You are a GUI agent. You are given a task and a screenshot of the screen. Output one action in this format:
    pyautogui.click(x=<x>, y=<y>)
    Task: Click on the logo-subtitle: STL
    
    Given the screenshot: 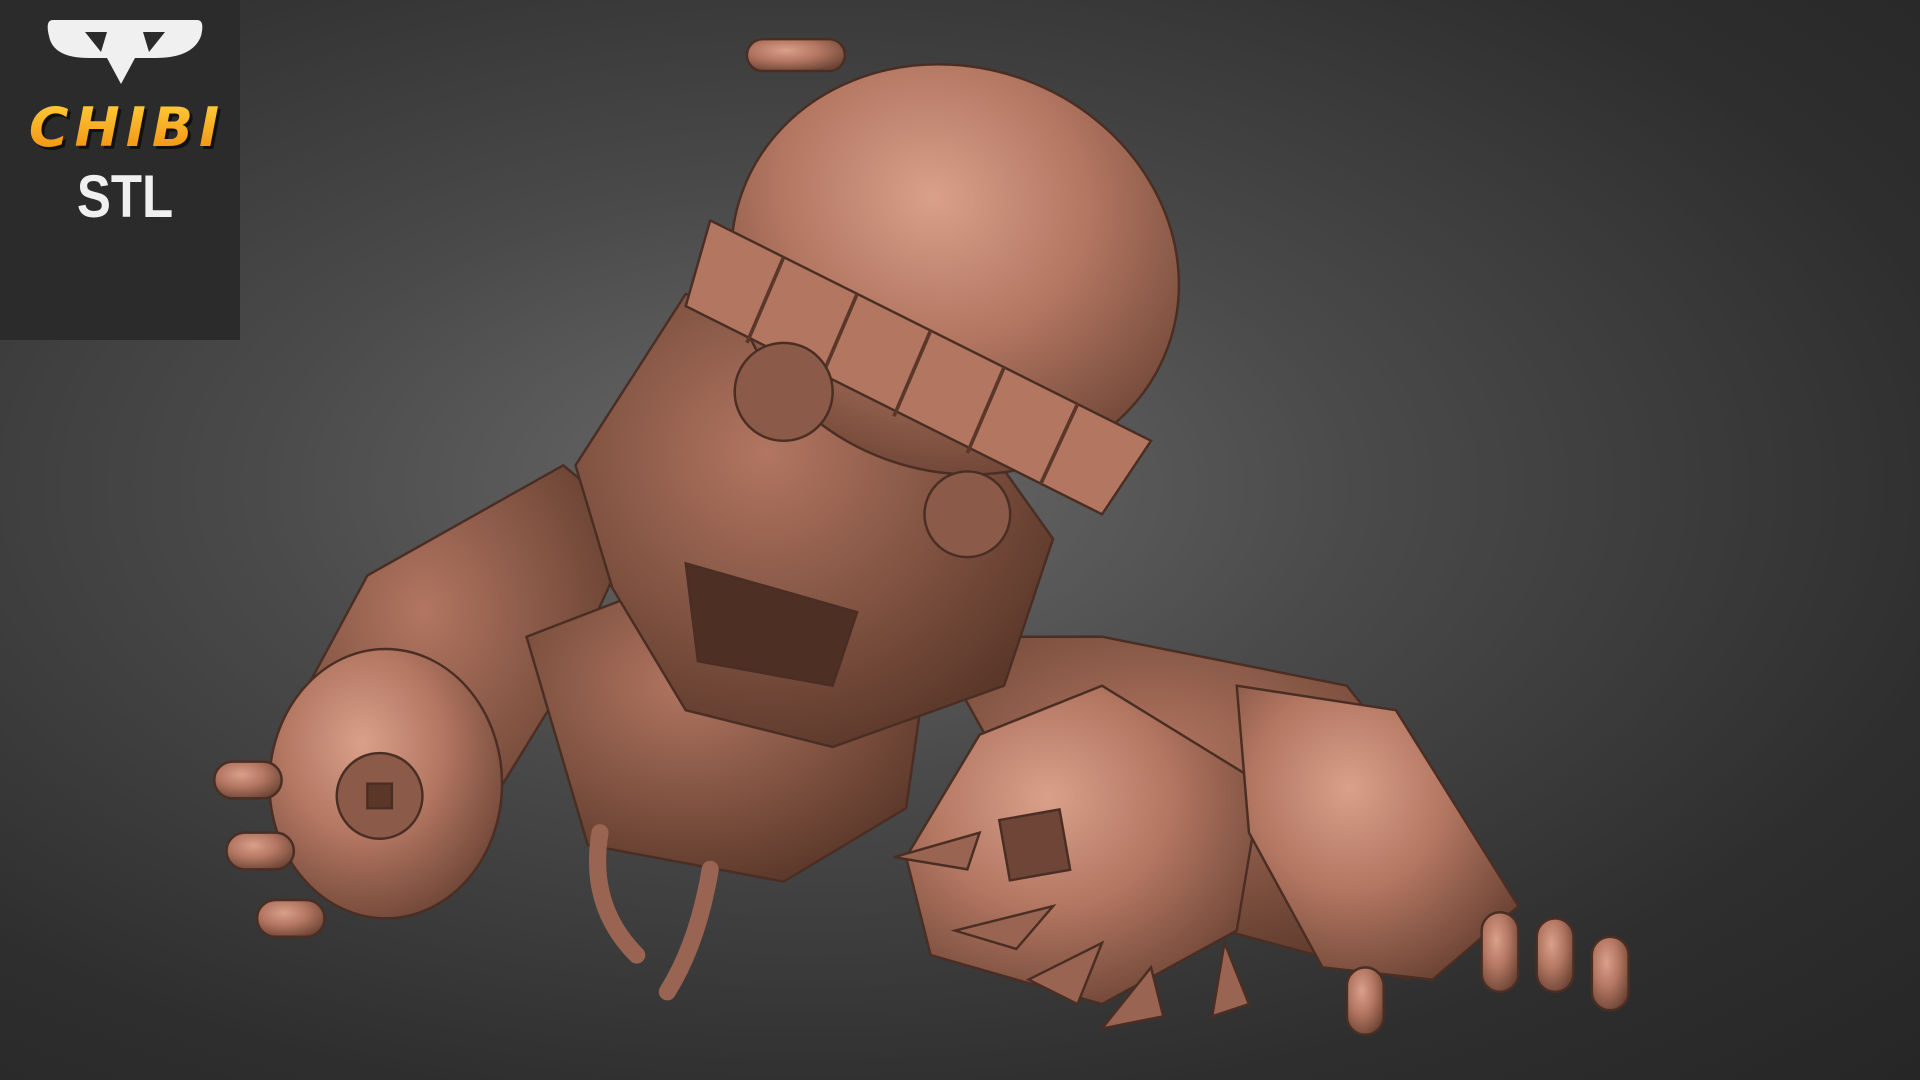 What is the action you would take?
    pyautogui.click(x=125, y=196)
    